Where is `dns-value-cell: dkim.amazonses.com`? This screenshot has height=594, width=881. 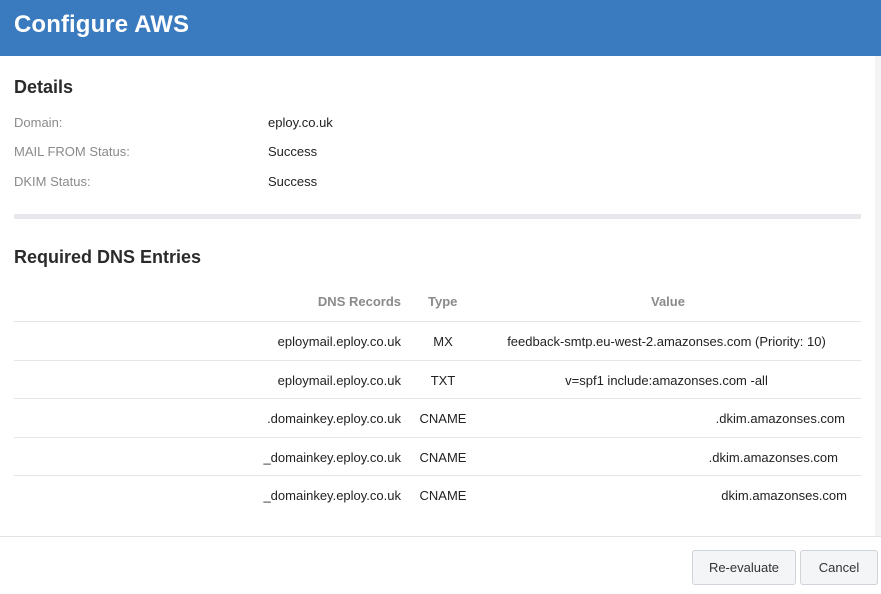
dns-value-cell: dkim.amazonses.com is located at coordinates (784, 495).